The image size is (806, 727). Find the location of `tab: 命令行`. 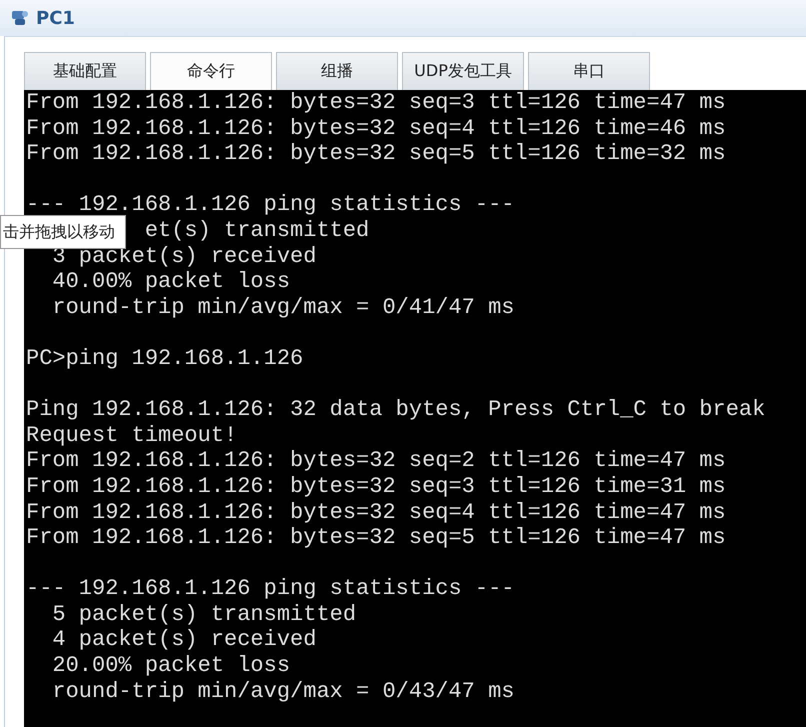

tab: 命令行 is located at coordinates (211, 71).